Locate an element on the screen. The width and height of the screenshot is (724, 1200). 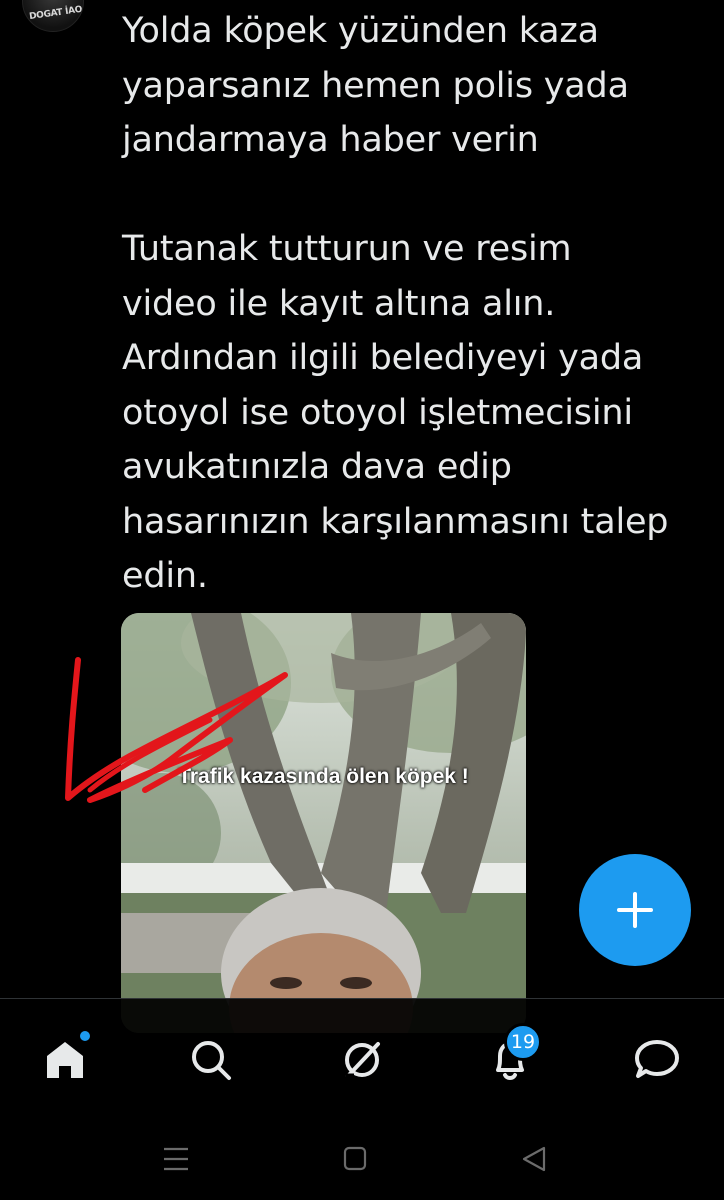
grok-icon is located at coordinates (362, 1060).